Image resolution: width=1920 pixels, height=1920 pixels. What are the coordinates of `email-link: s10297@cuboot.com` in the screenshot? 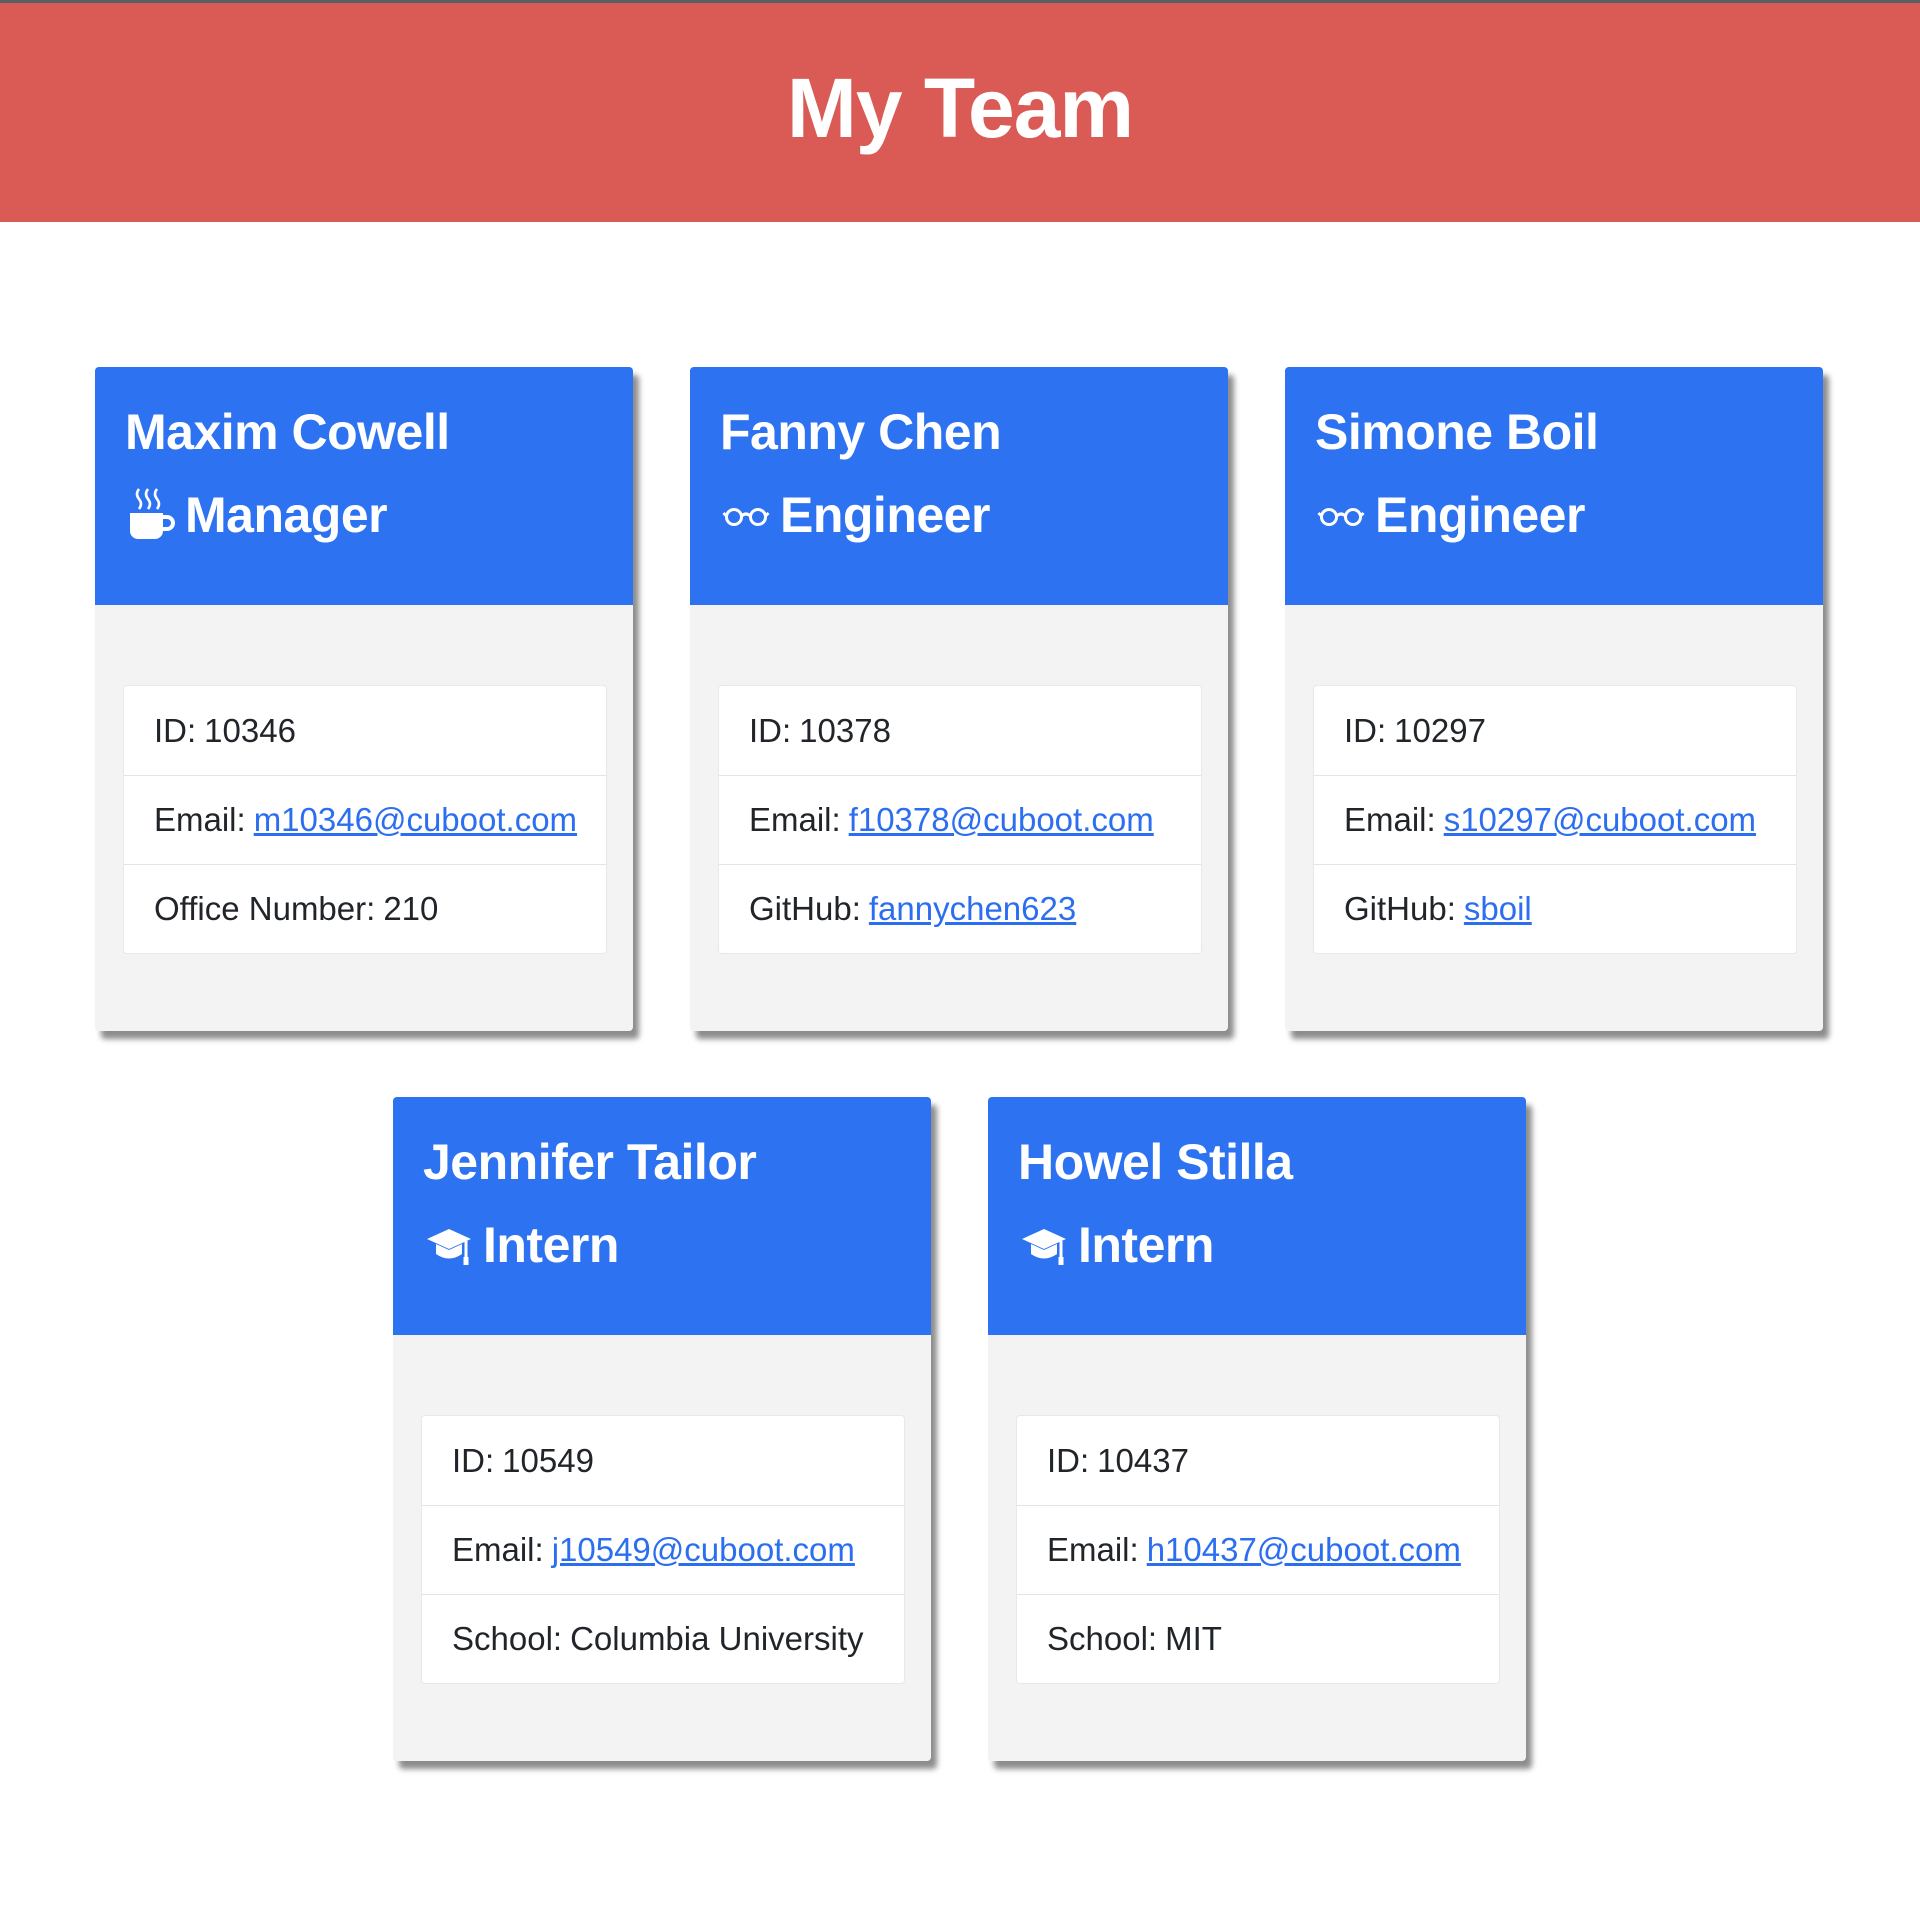 It's located at (1600, 820).